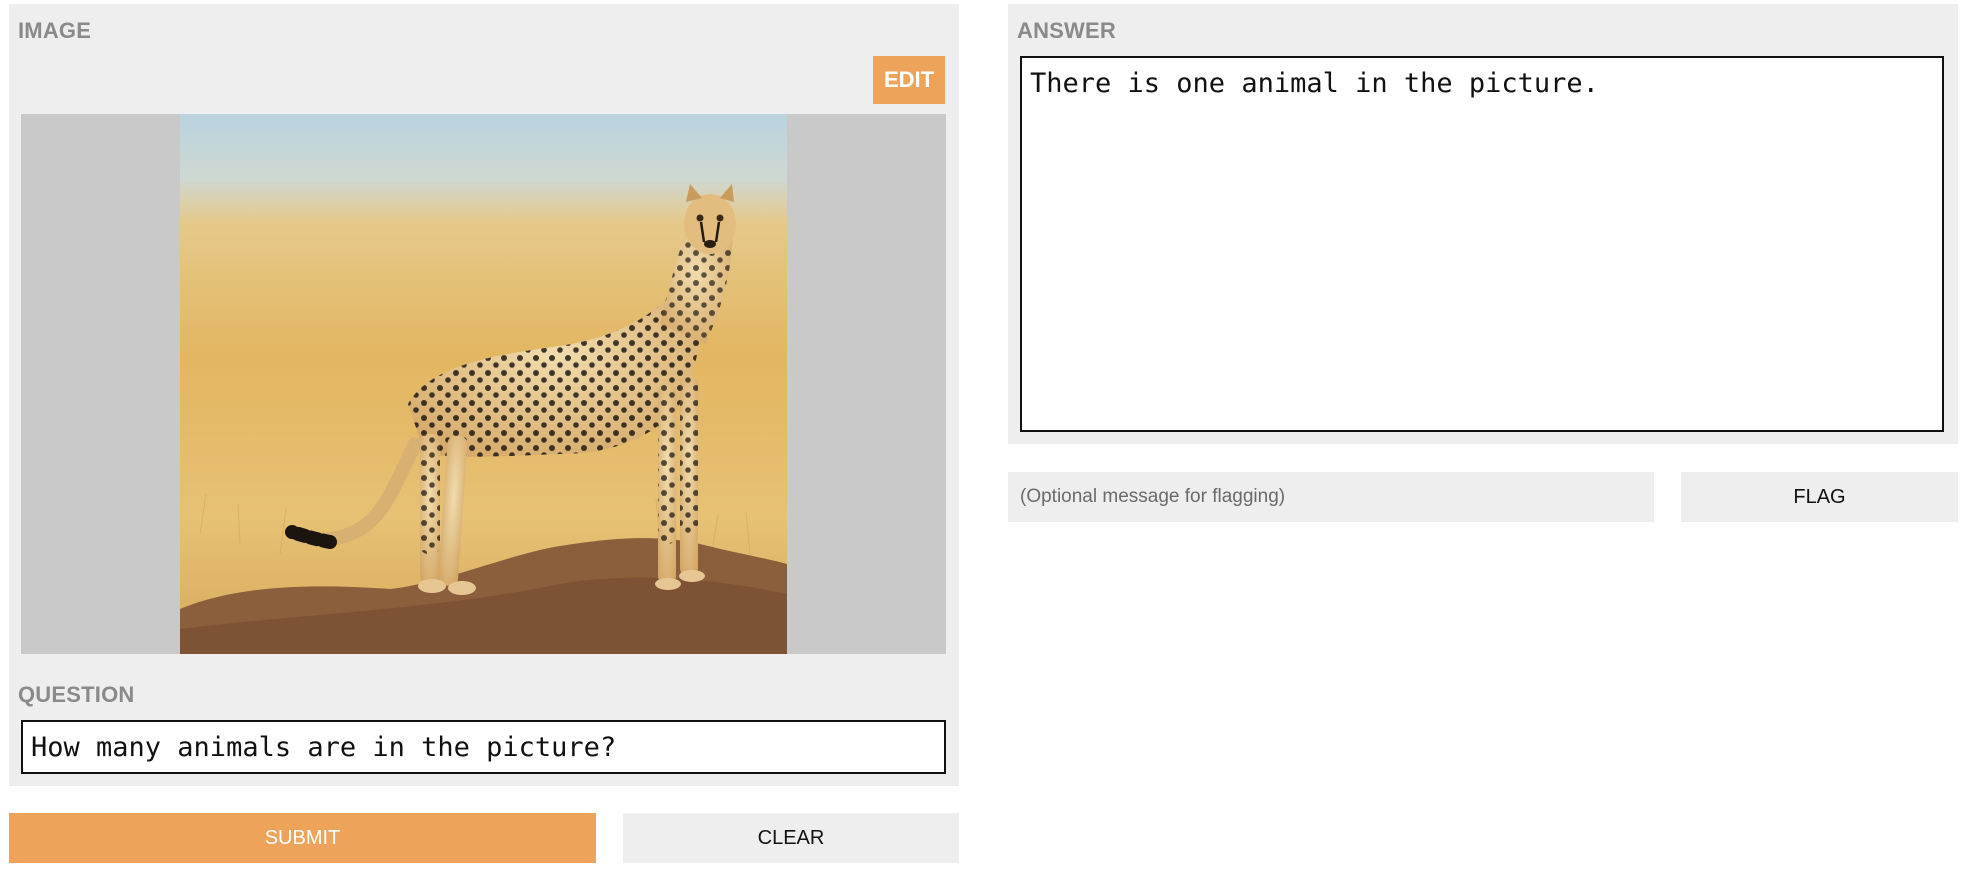 Image resolution: width=1965 pixels, height=875 pixels. What do you see at coordinates (791, 838) in the screenshot?
I see `clear-button: CLEAR` at bounding box center [791, 838].